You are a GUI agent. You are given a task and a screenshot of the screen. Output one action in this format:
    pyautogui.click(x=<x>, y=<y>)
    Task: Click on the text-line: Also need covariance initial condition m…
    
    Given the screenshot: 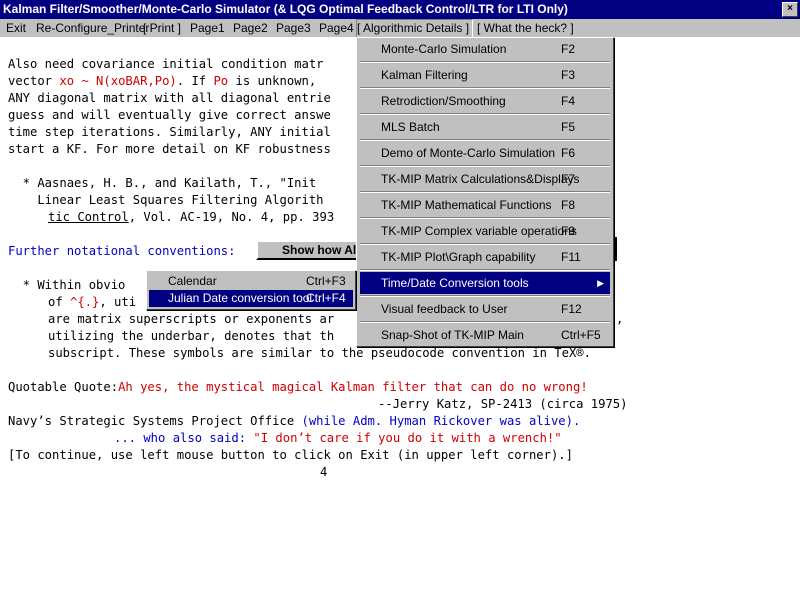 What is the action you would take?
    pyautogui.click(x=166, y=64)
    